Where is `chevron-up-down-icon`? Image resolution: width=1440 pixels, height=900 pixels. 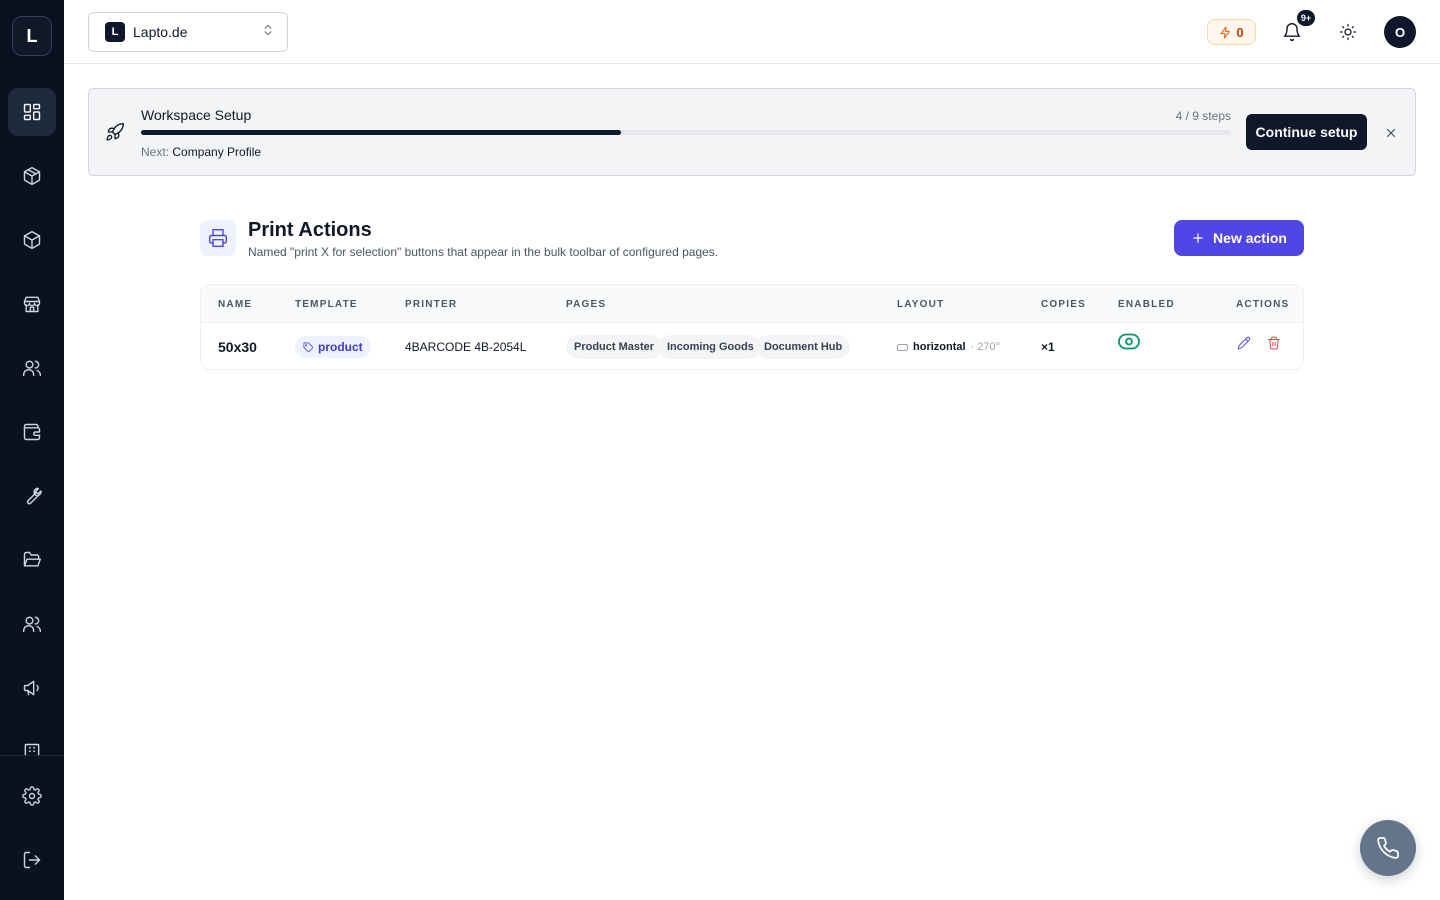 chevron-up-down-icon is located at coordinates (268, 32).